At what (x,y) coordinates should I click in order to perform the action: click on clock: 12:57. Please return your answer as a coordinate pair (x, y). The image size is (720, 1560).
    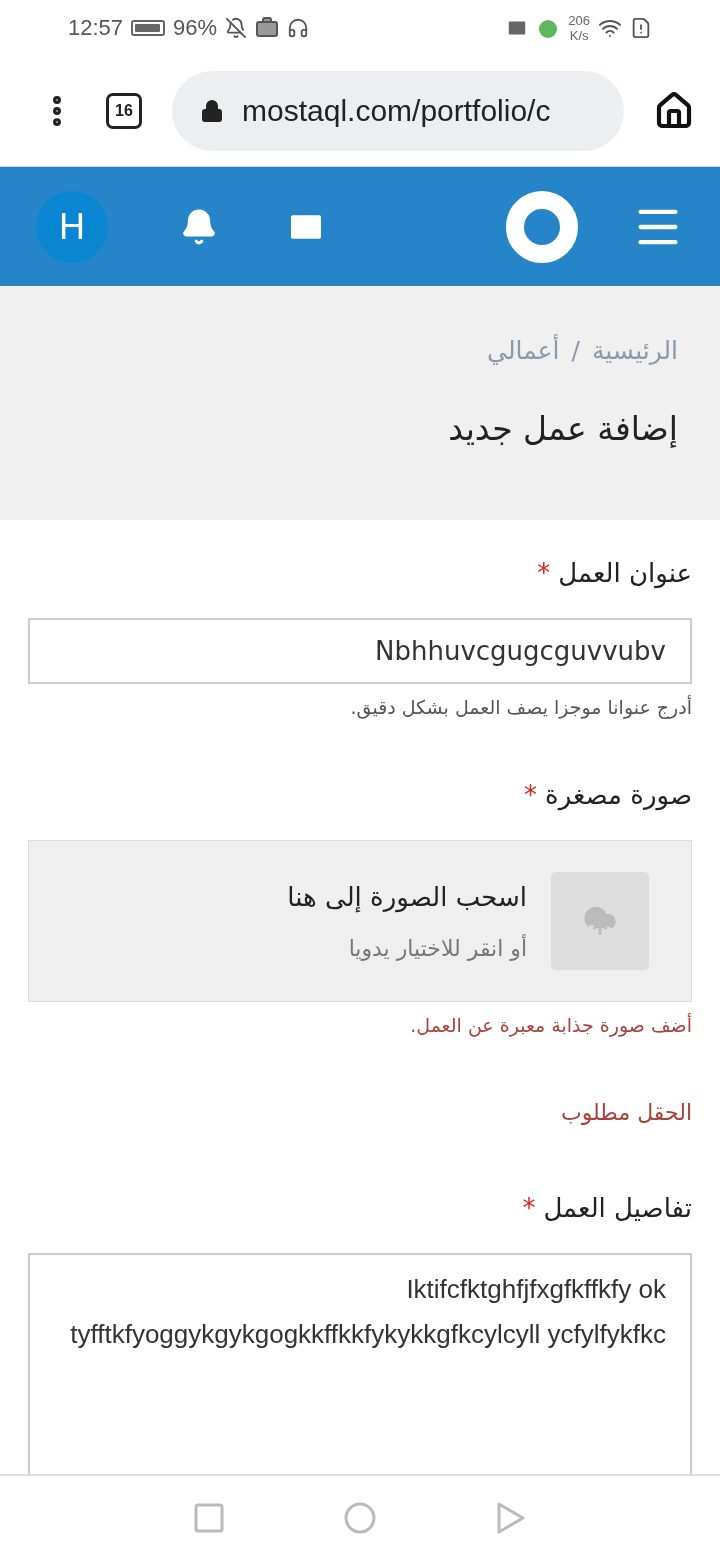
    Looking at the image, I should click on (96, 27).